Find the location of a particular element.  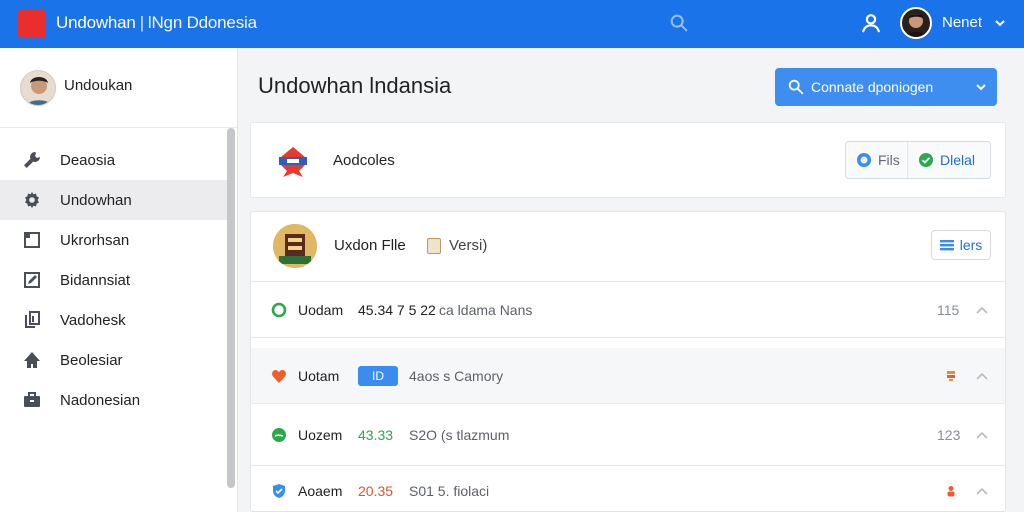

row-description: ca ldama Nans is located at coordinates (486, 309).